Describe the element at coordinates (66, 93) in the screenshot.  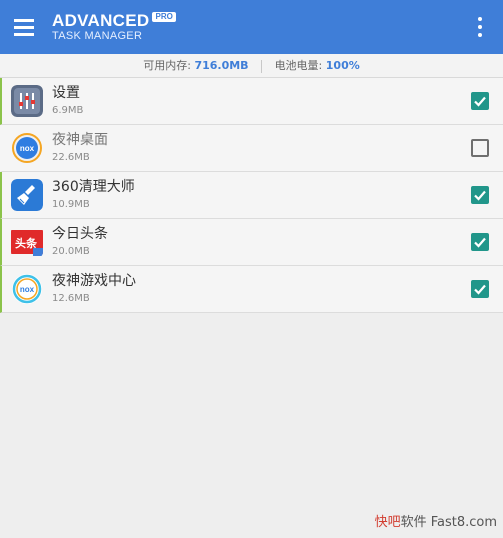
I see `app-name: 设置` at that location.